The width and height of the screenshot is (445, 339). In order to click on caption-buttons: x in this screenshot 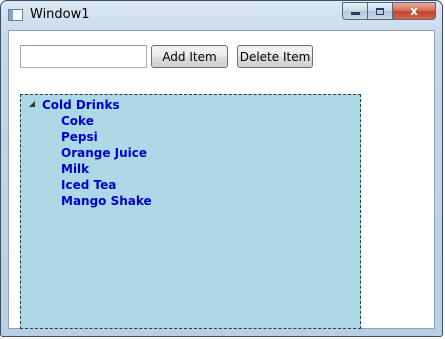, I will do `click(389, 11)`.